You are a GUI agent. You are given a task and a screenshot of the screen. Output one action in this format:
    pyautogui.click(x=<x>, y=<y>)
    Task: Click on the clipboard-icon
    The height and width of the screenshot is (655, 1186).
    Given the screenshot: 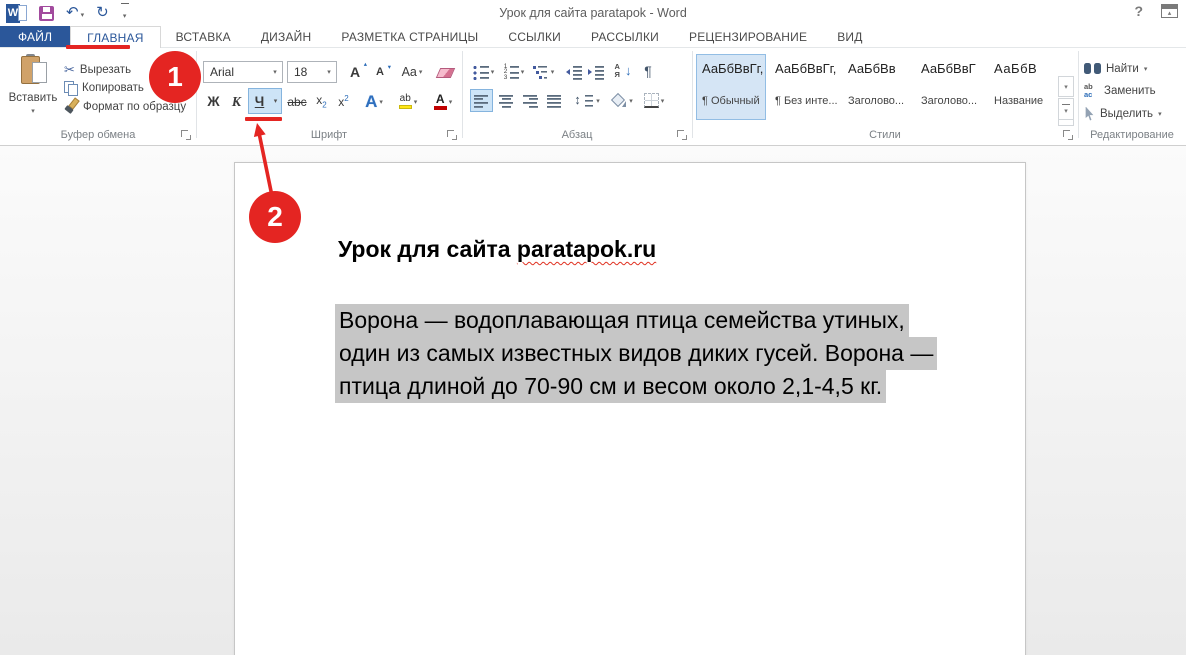 What is the action you would take?
    pyautogui.click(x=33, y=71)
    